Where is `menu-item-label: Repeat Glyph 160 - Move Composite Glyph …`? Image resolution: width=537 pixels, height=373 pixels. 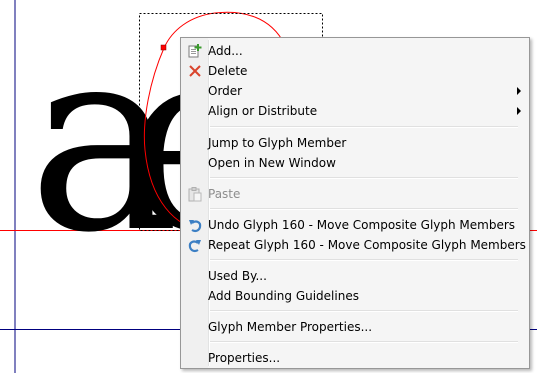 menu-item-label: Repeat Glyph 160 - Move Composite Glyph … is located at coordinates (367, 245).